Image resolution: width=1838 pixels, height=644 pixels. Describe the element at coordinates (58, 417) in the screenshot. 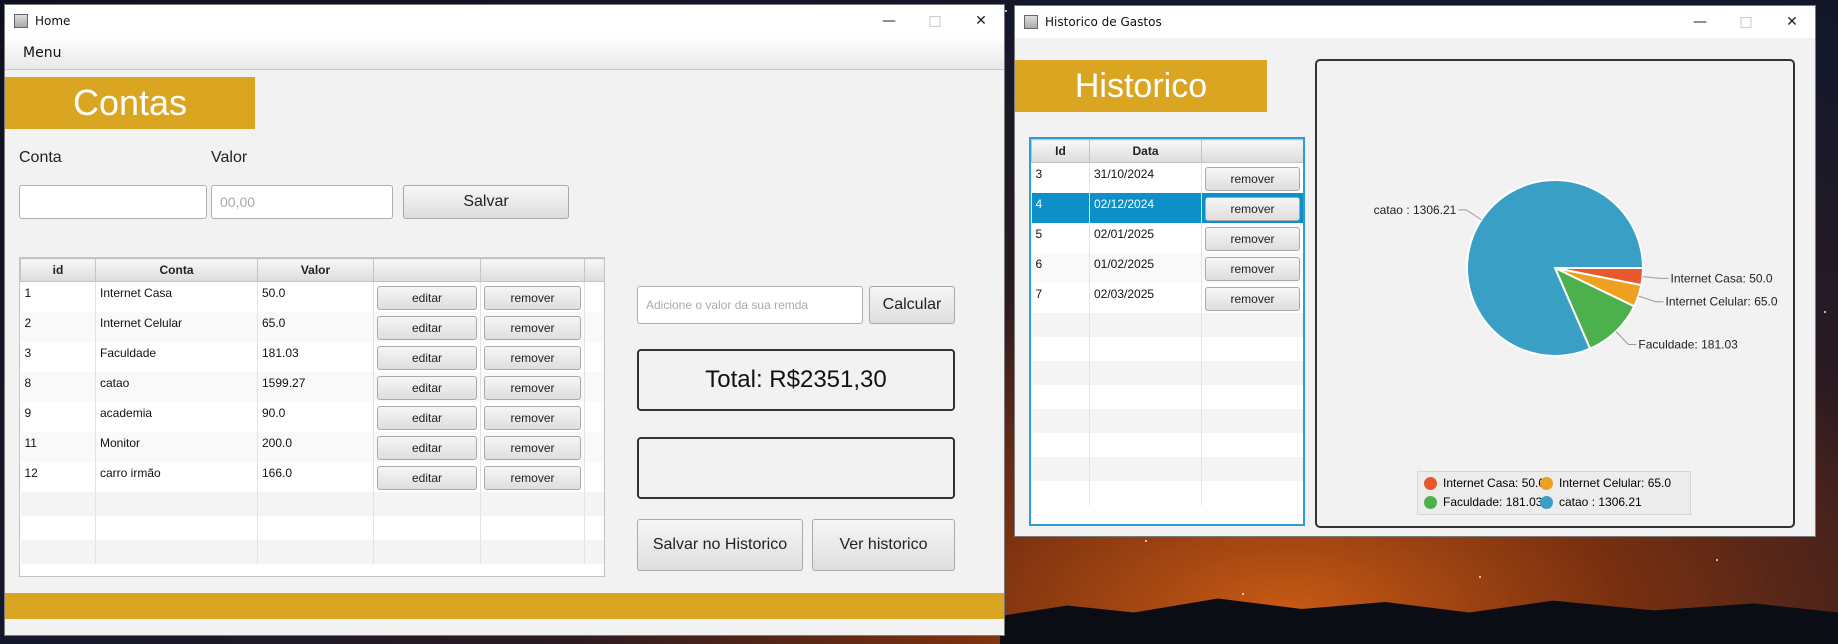

I see `cell-id: 9` at that location.